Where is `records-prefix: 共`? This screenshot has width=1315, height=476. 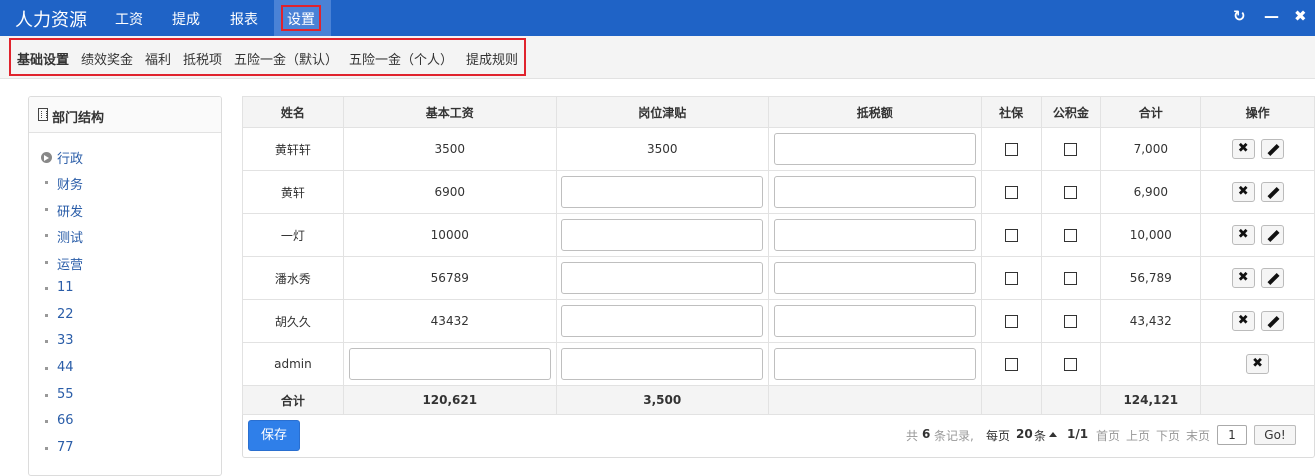 records-prefix: 共 is located at coordinates (912, 436).